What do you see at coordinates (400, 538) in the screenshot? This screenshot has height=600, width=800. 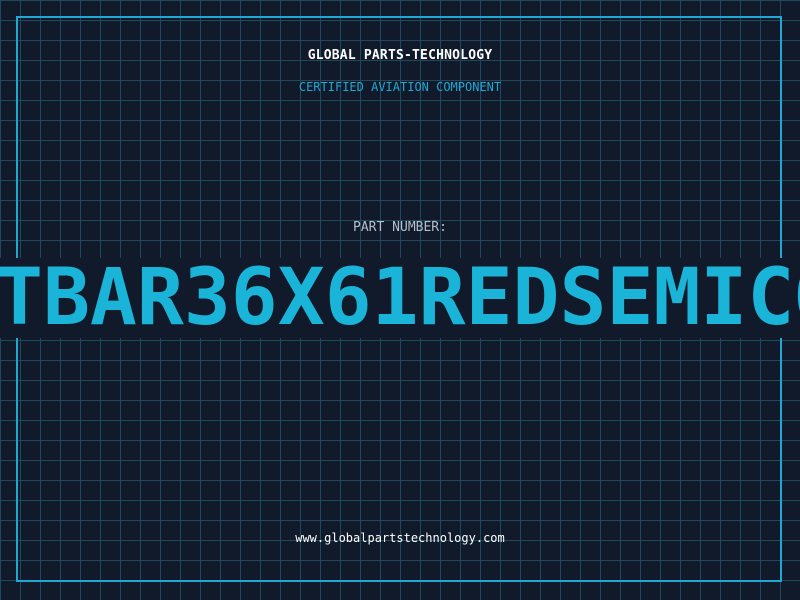 I see `website-url: www.globalpartstechnology.com` at bounding box center [400, 538].